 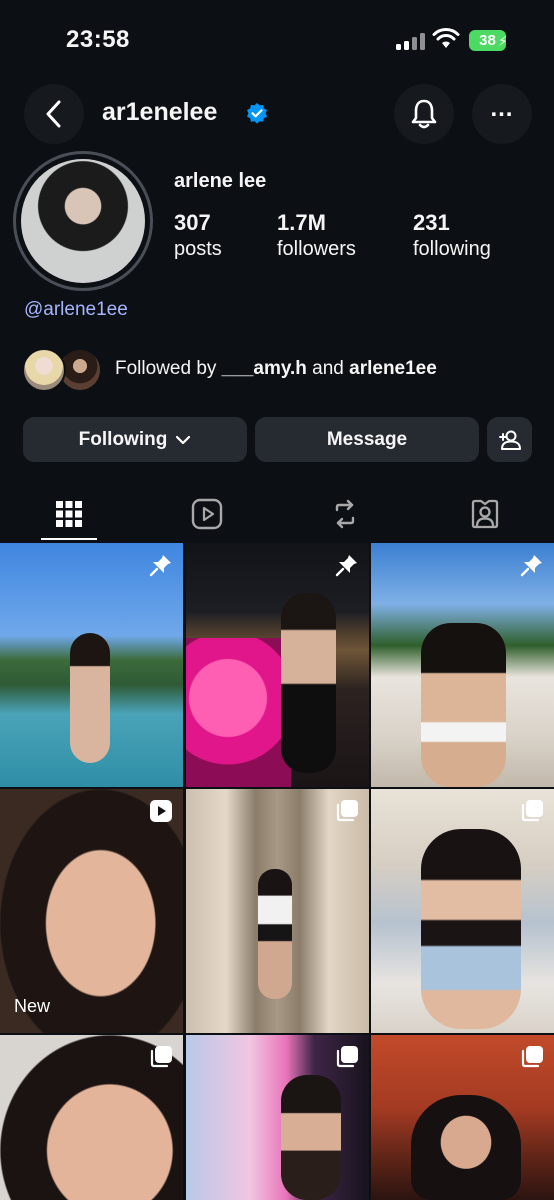 What do you see at coordinates (198, 235) in the screenshot?
I see `stat-posts: 307 posts` at bounding box center [198, 235].